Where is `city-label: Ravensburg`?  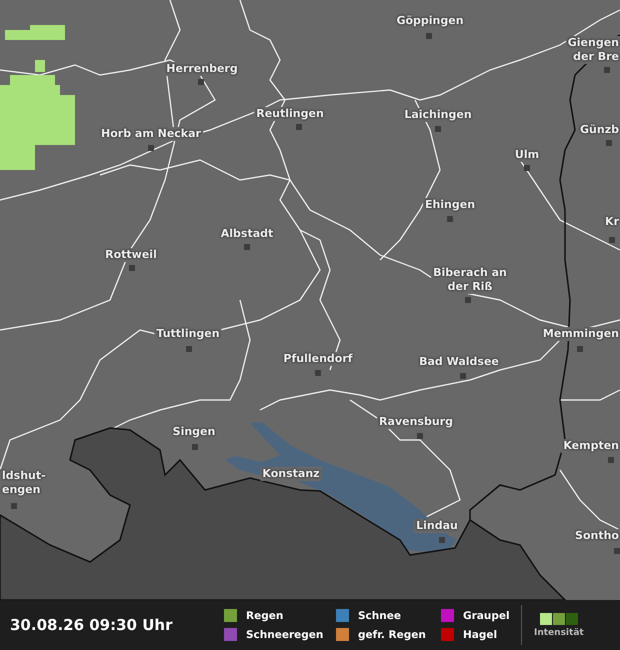
city-label: Ravensburg is located at coordinates (416, 422).